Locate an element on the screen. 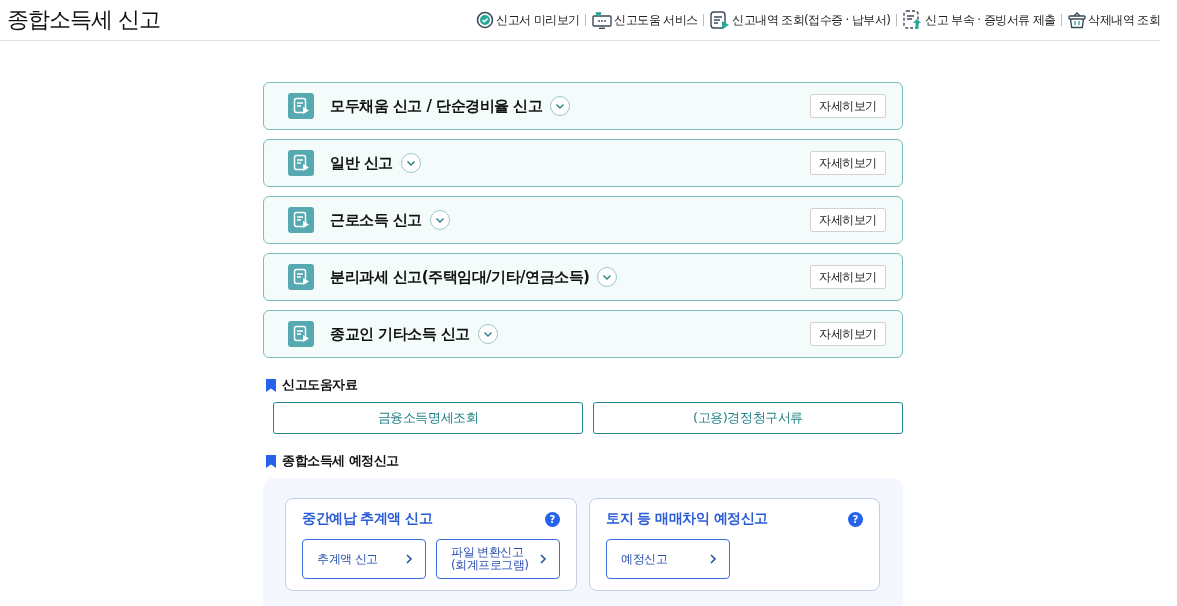 This screenshot has width=1177, height=606. report-button: 예정신고 is located at coordinates (668, 559).